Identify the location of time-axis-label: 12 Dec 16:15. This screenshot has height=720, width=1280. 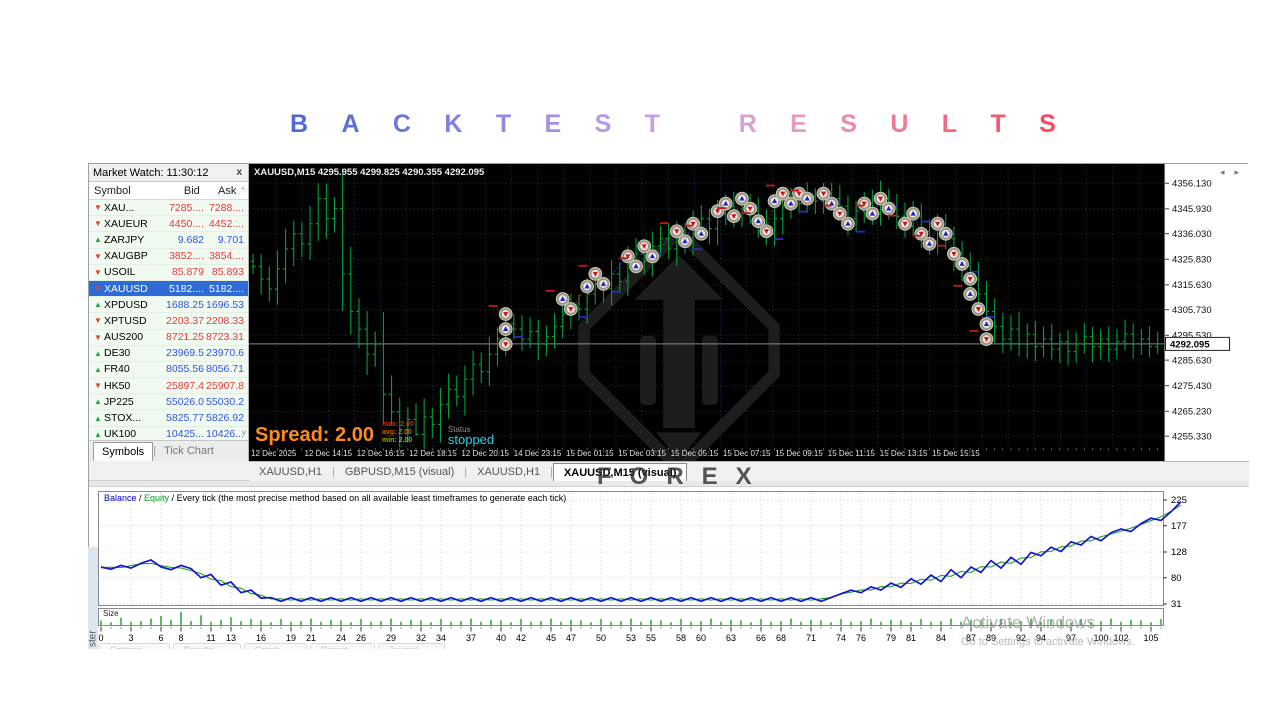
(380, 453).